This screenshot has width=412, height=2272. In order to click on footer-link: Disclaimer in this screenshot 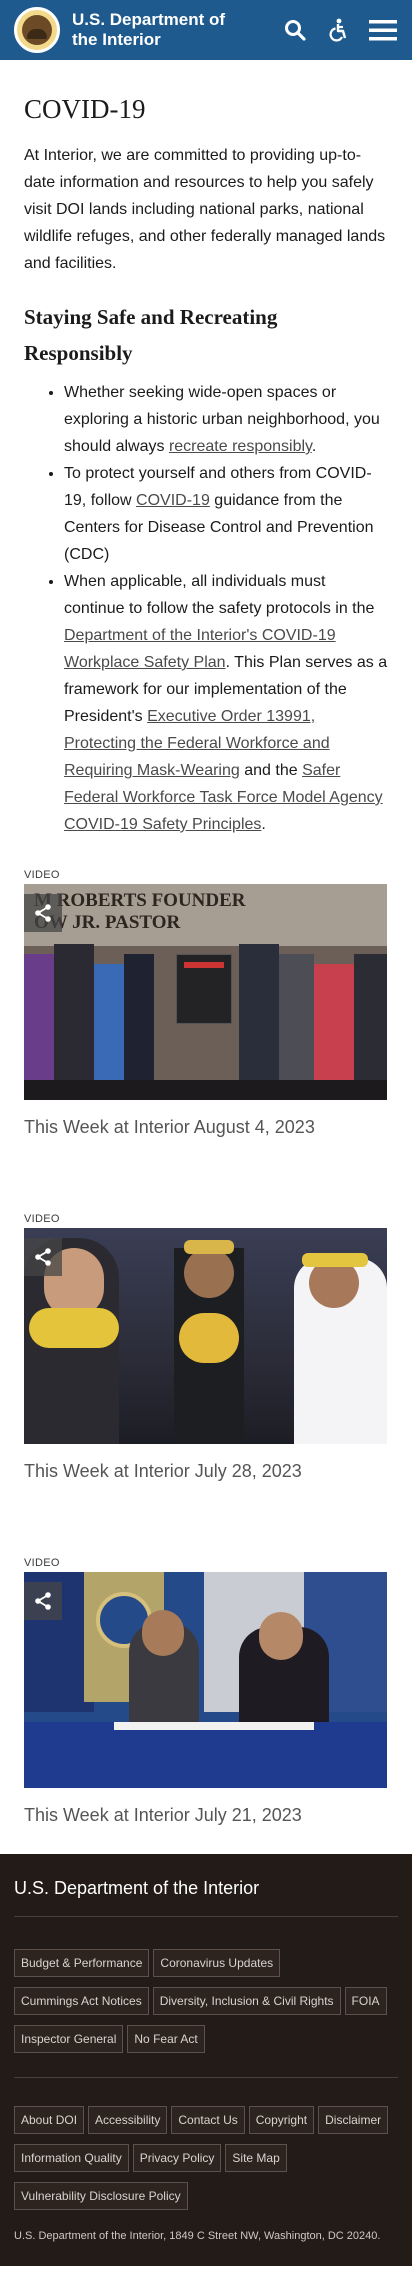, I will do `click(353, 2120)`.